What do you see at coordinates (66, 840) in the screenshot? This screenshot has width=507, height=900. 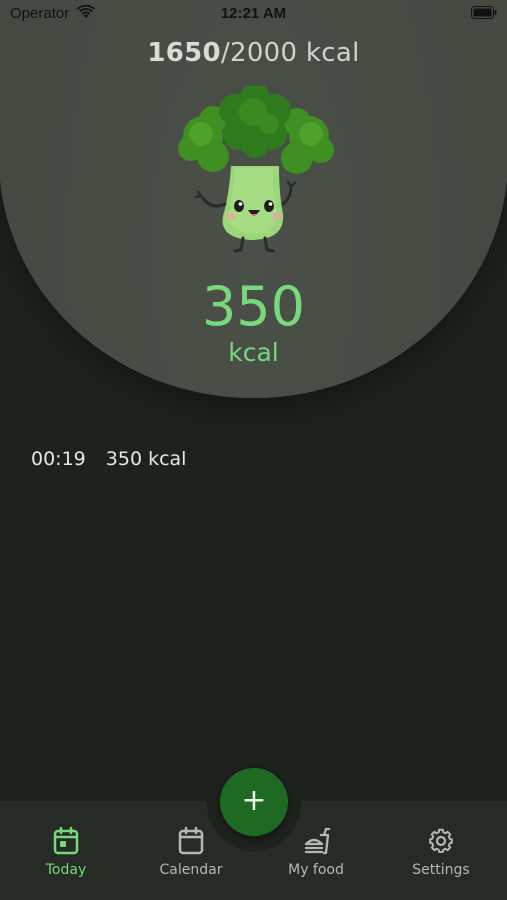 I see `today-calendar-icon` at bounding box center [66, 840].